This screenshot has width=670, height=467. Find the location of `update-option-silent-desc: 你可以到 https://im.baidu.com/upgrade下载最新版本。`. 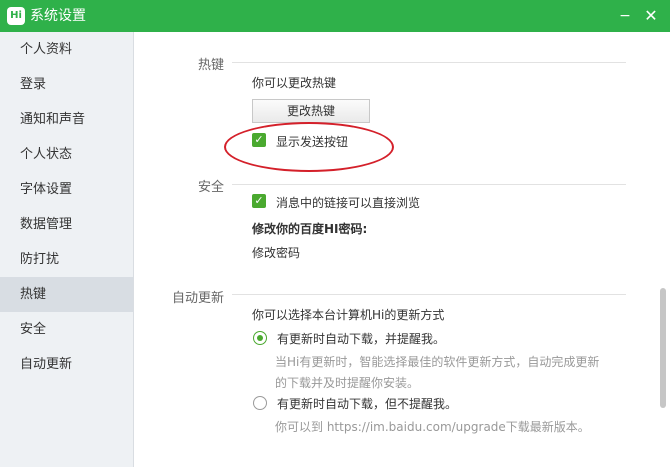

update-option-silent-desc: 你可以到 https://im.baidu.com/upgrade下载最新版本。 is located at coordinates (432, 427).